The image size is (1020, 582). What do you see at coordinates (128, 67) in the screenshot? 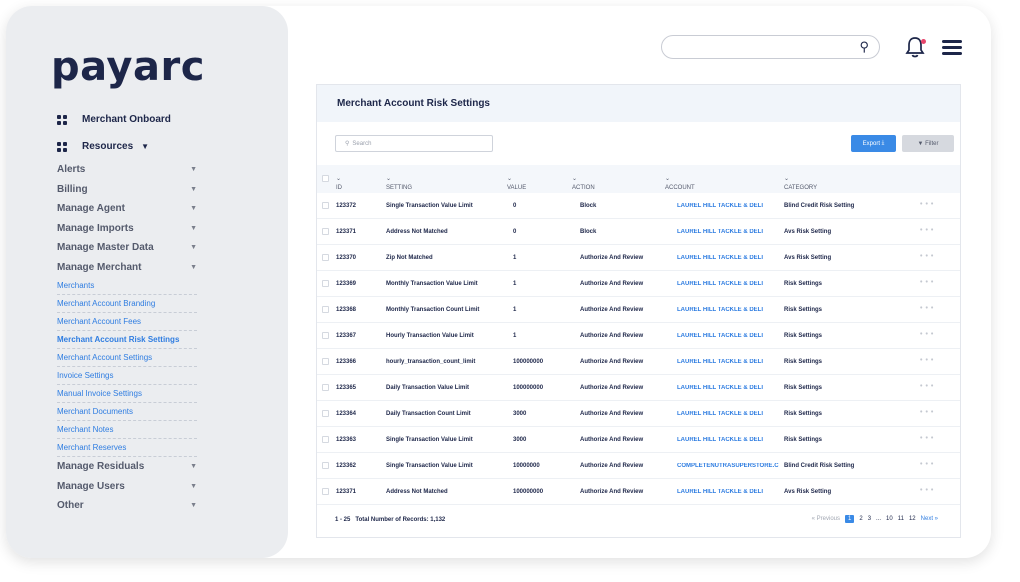
I see `brand-logo: payarc` at bounding box center [128, 67].